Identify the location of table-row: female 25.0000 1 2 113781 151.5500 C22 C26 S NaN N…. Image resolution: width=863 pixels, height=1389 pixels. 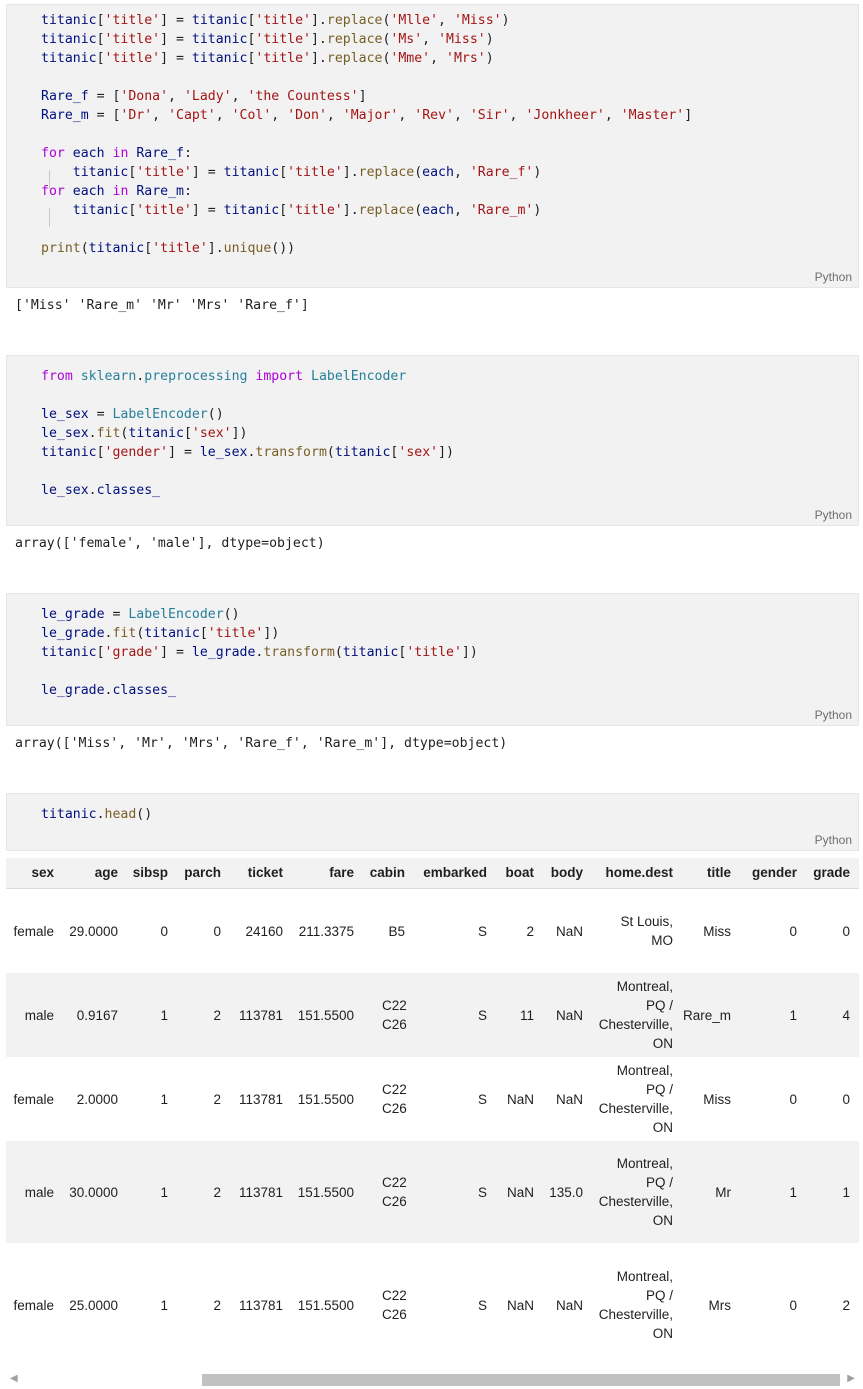
(432, 1305).